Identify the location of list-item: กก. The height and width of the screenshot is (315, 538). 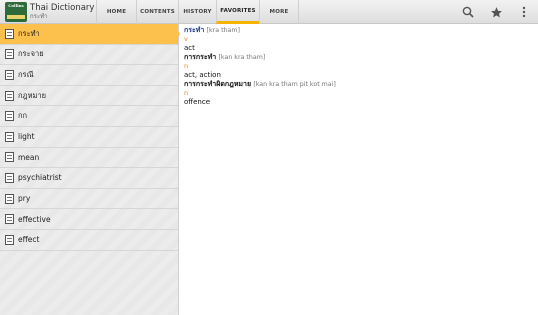
(89, 116).